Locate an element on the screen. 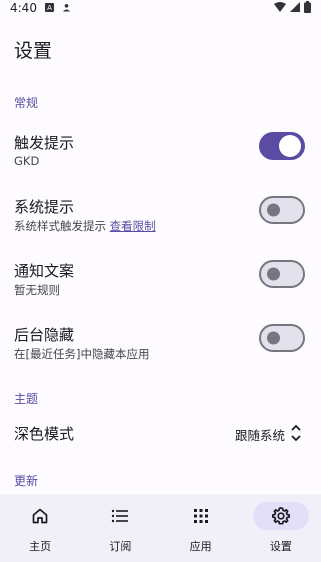  setting-subtitle: 暂无规则 is located at coordinates (37, 290).